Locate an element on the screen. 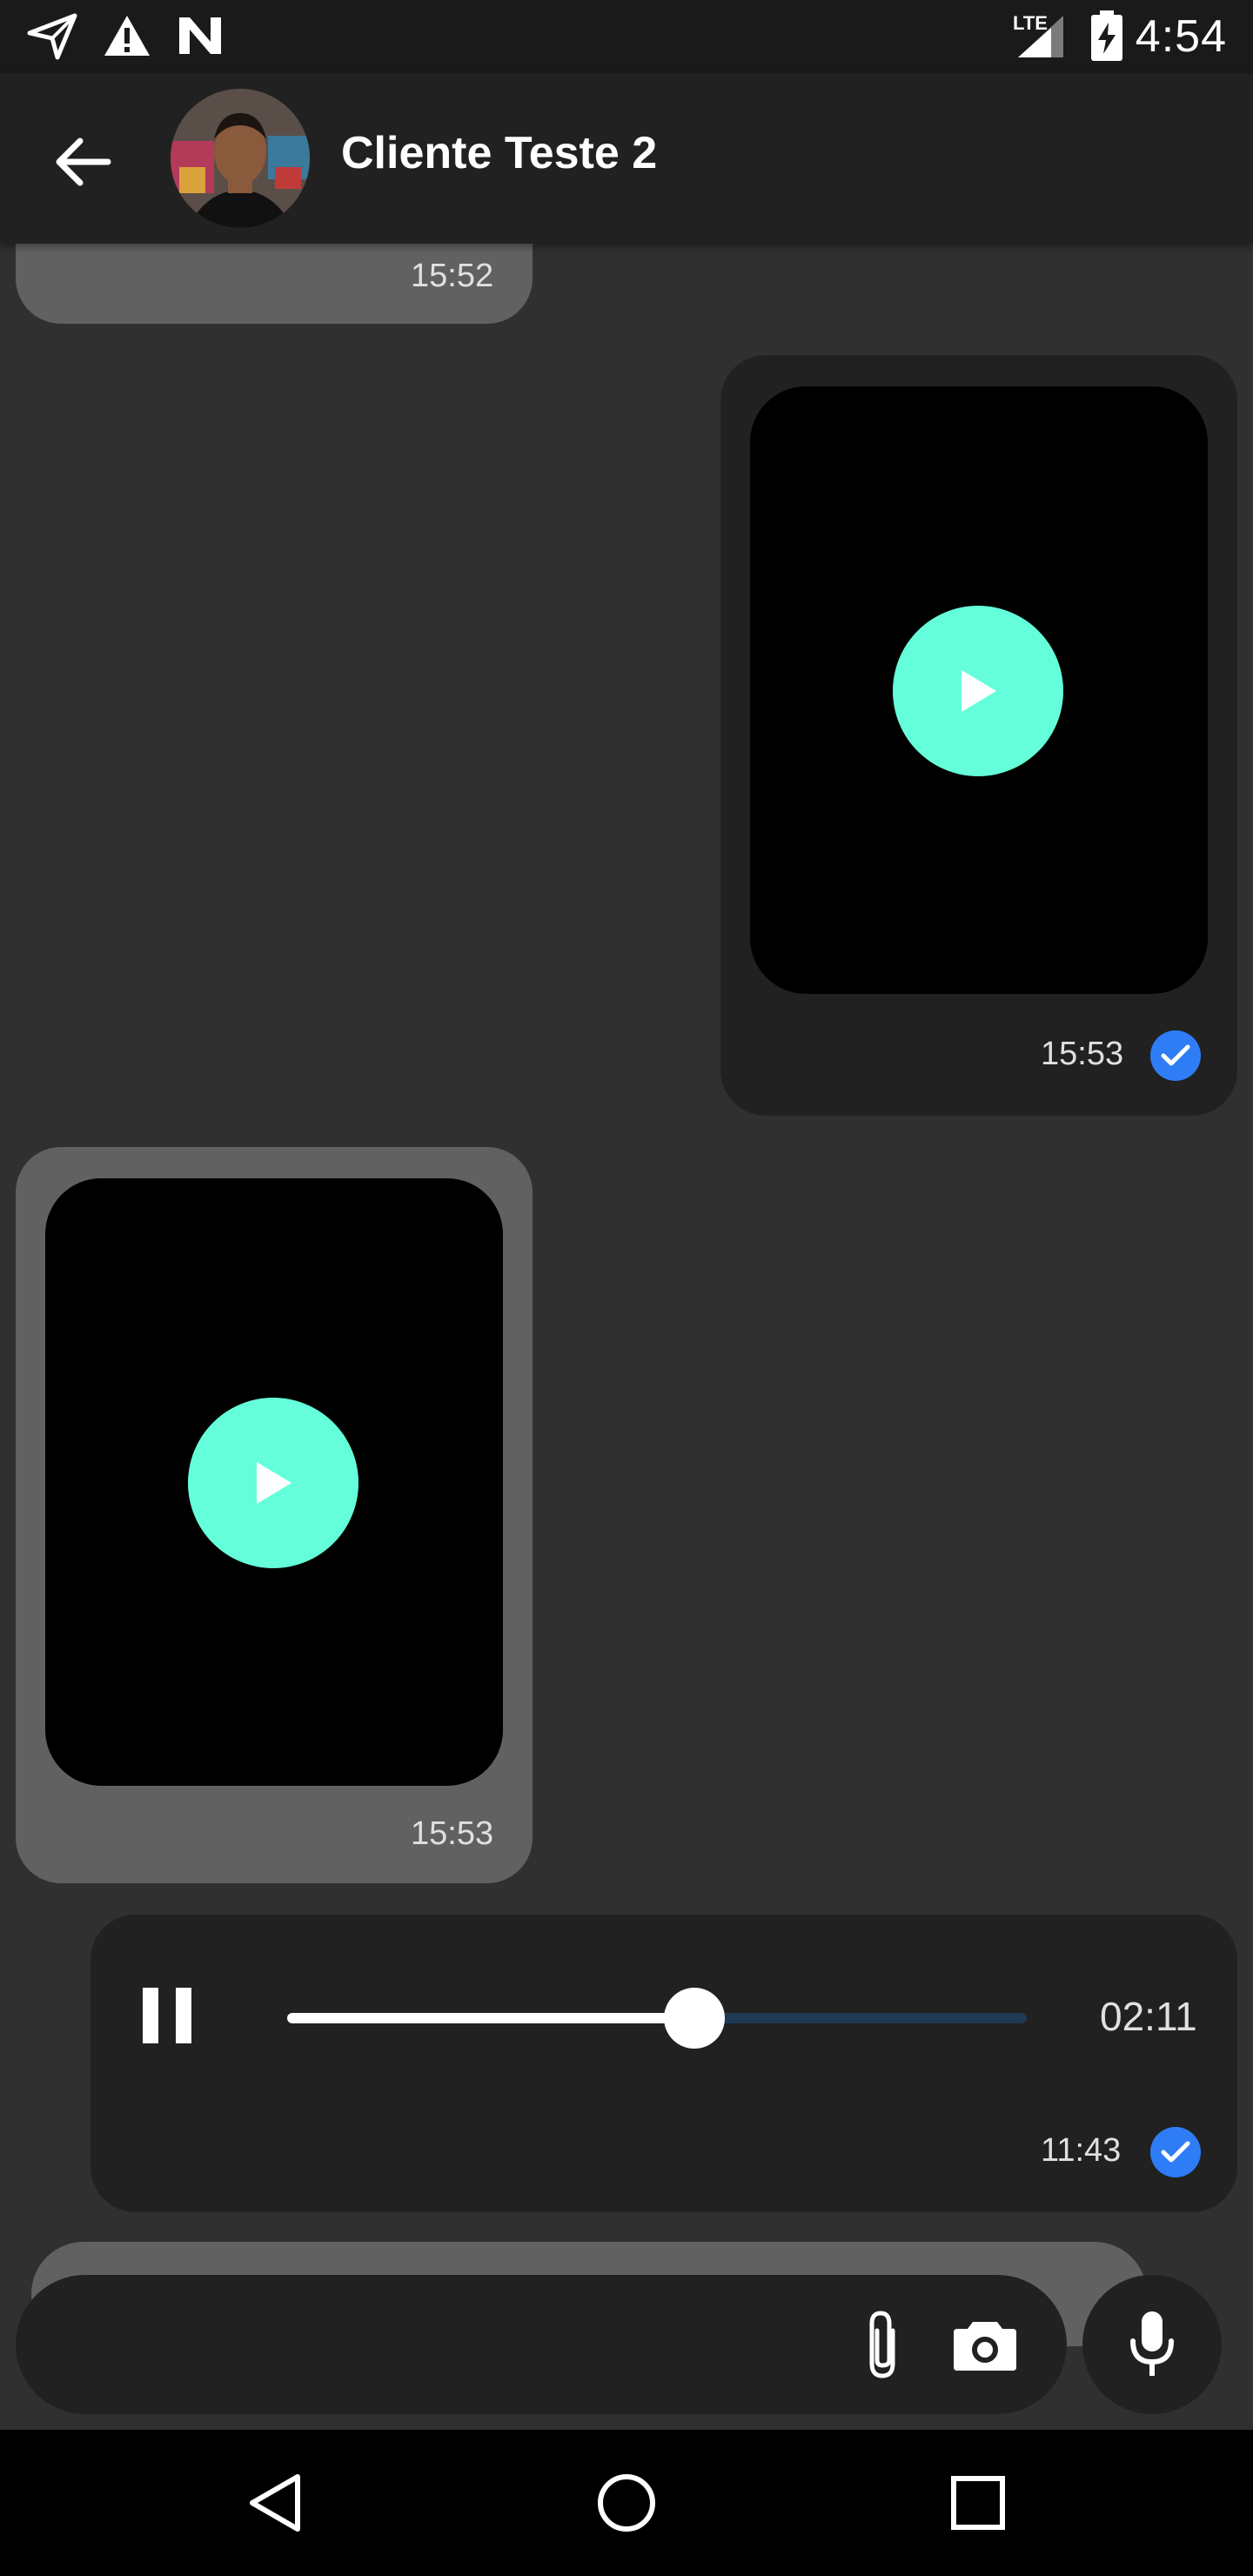 This screenshot has height=2576, width=1253. home-circle-icon is located at coordinates (626, 2503).